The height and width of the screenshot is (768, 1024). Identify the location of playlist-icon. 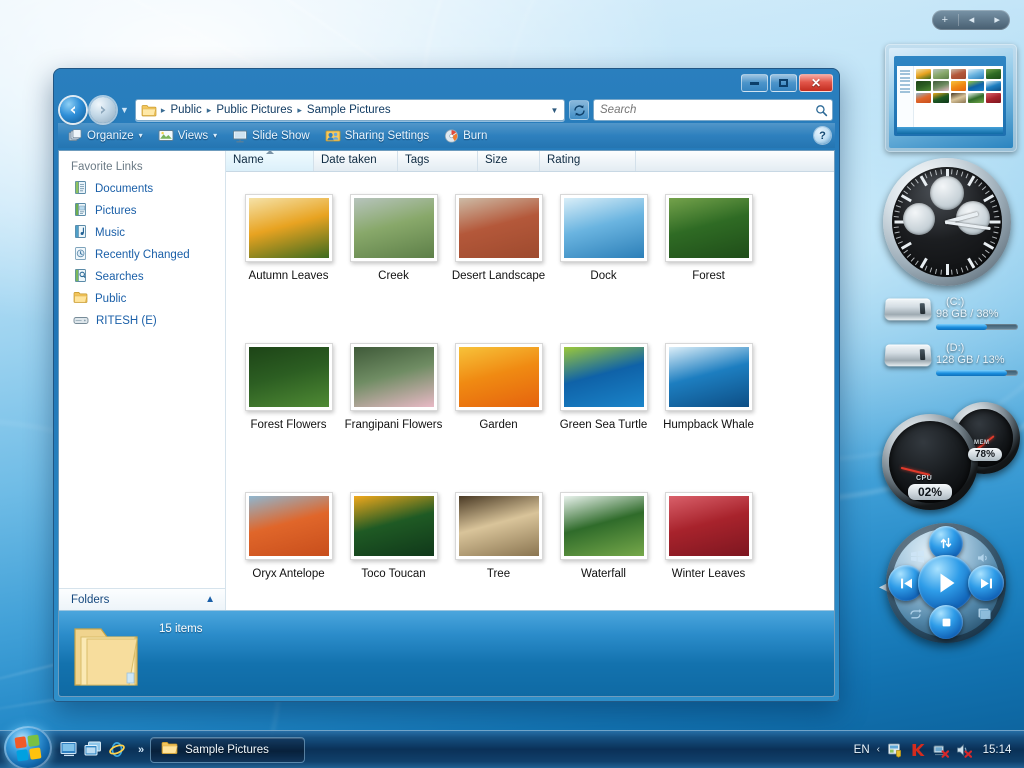
(984, 613).